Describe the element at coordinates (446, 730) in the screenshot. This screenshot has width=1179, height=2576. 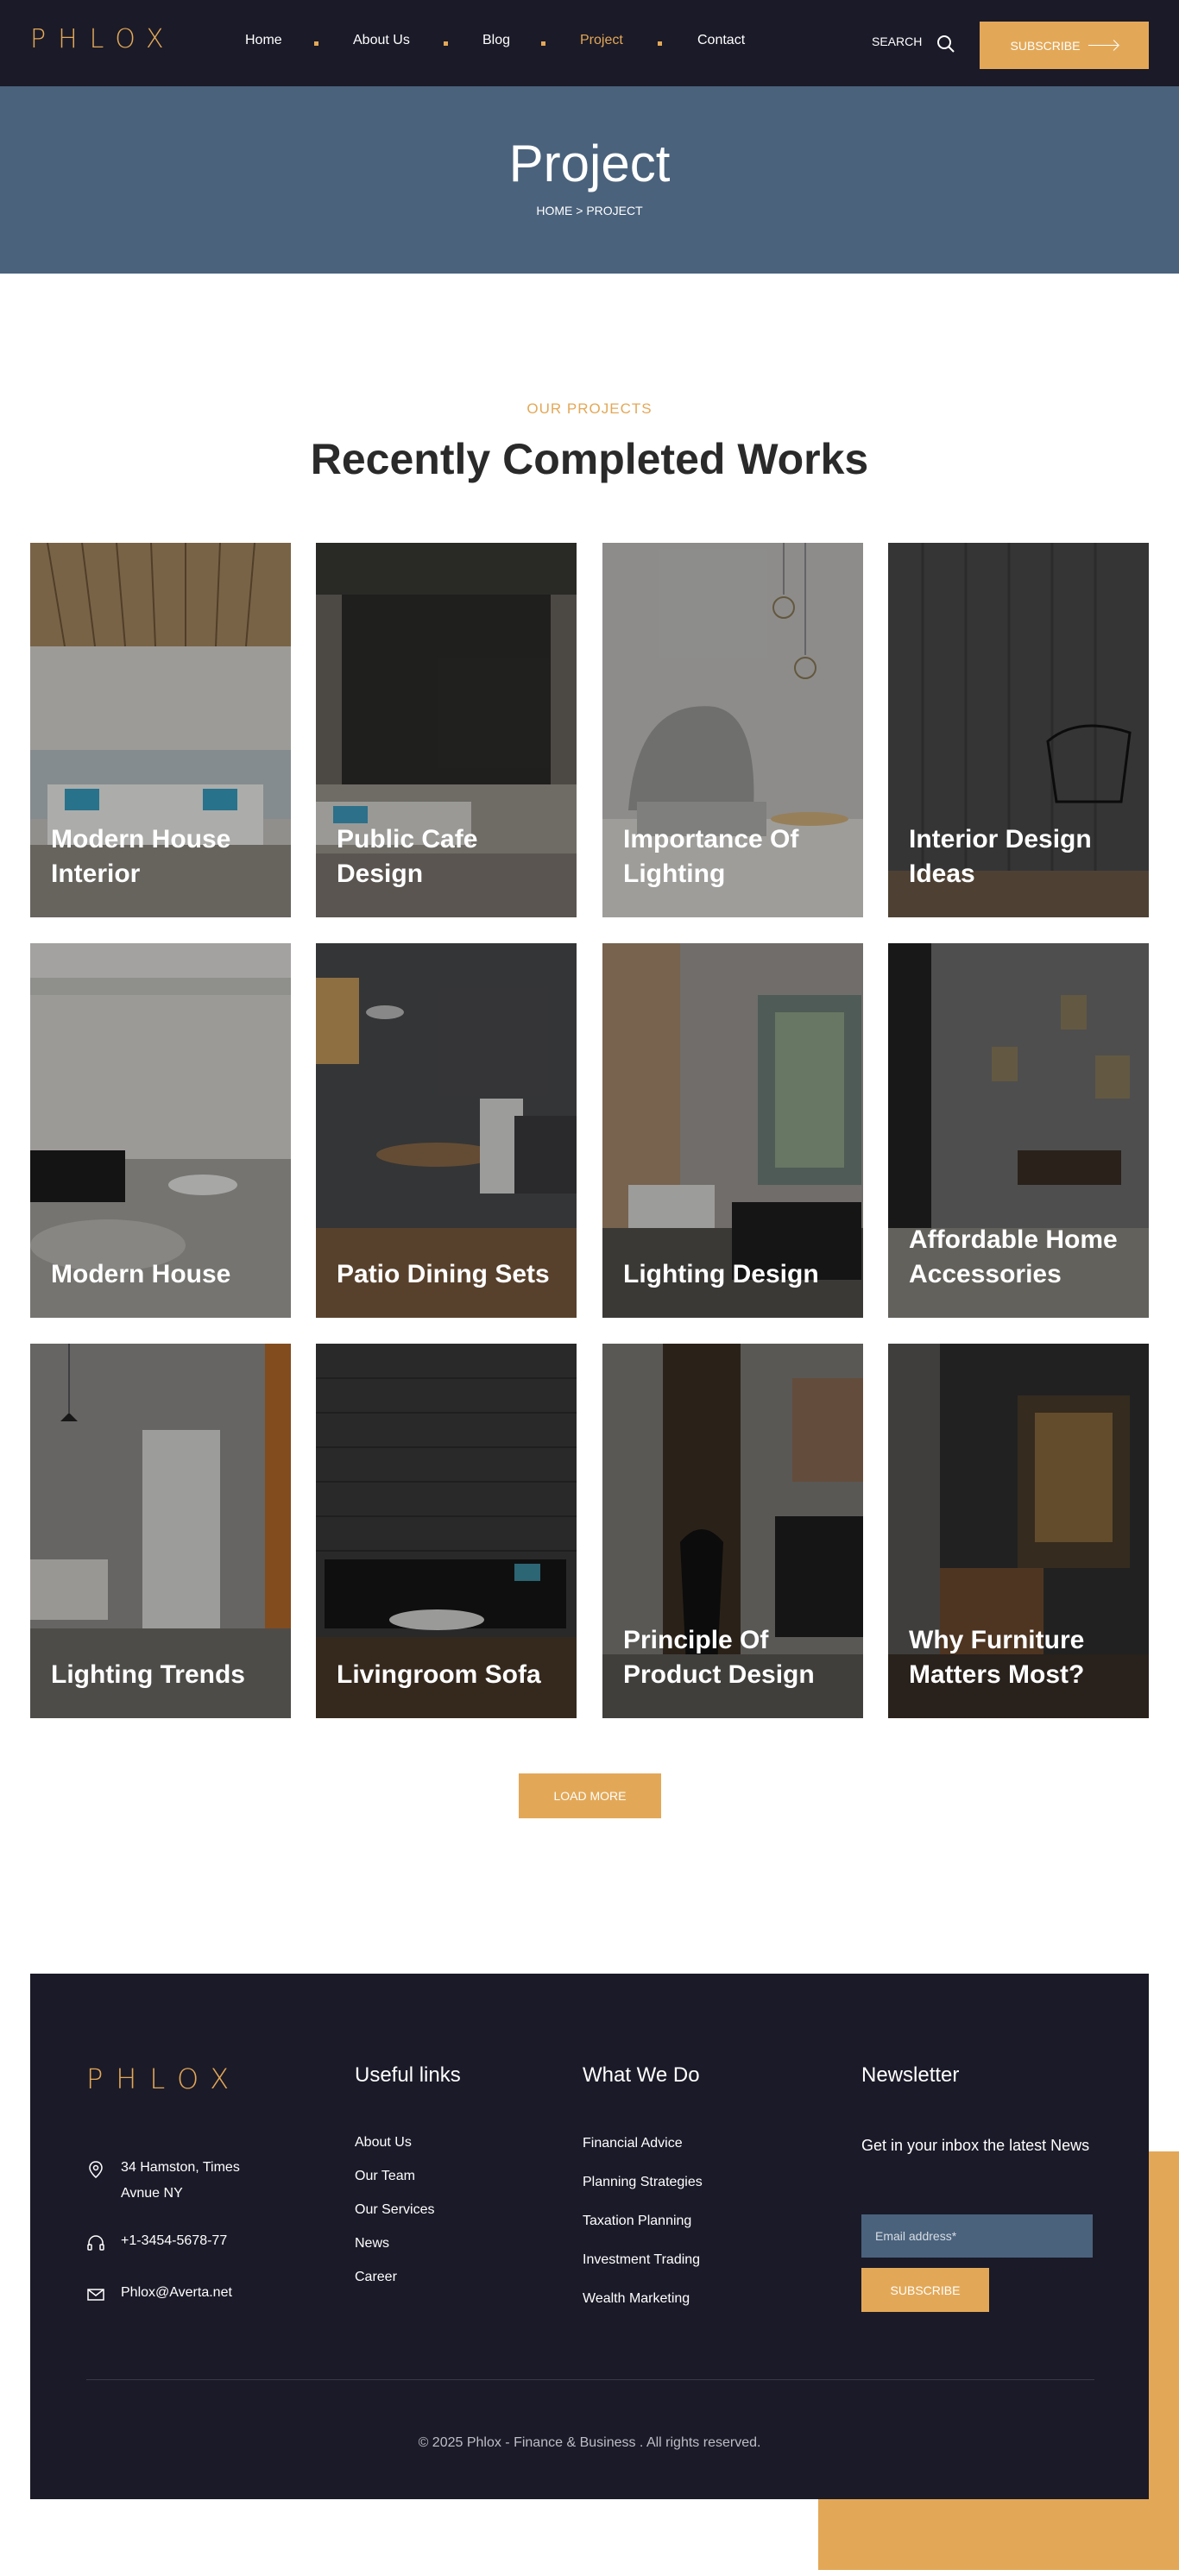
I see `project-card-public-cafe-design: Public Cafe Design` at that location.